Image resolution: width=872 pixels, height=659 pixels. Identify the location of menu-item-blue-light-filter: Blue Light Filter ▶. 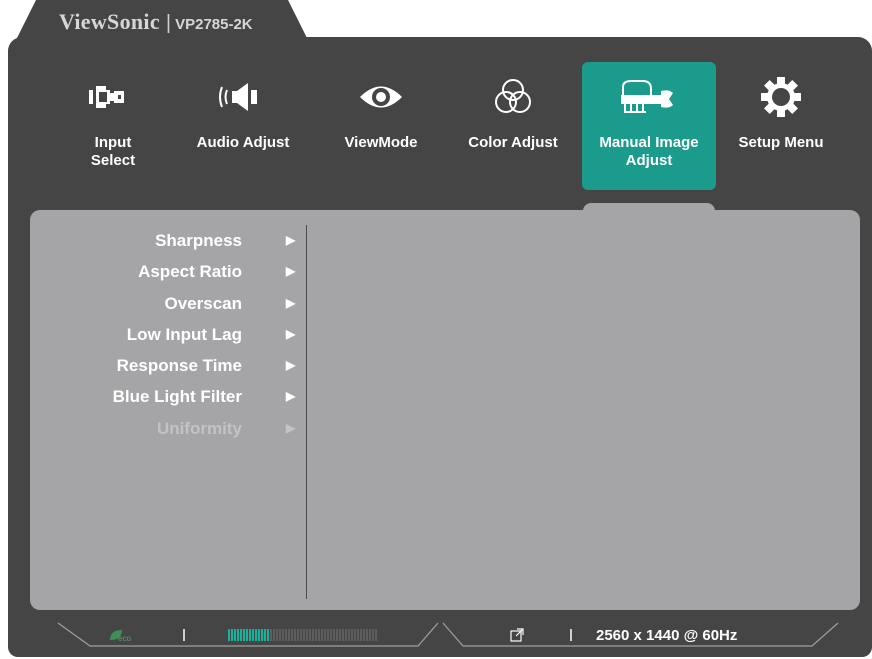
(168, 393).